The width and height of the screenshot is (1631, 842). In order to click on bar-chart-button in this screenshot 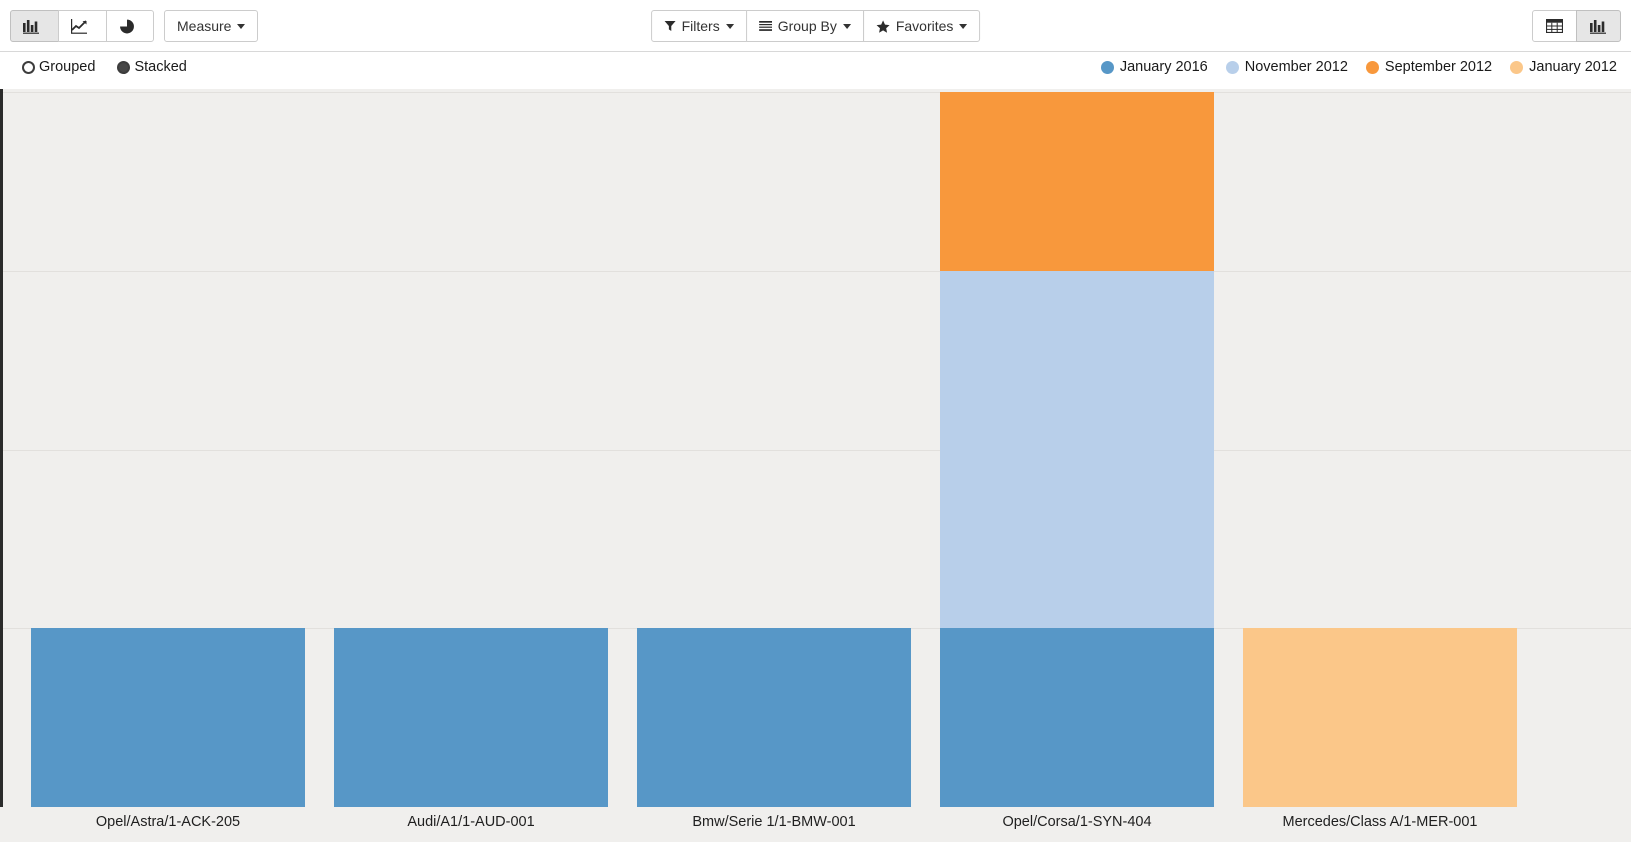, I will do `click(34, 26)`.